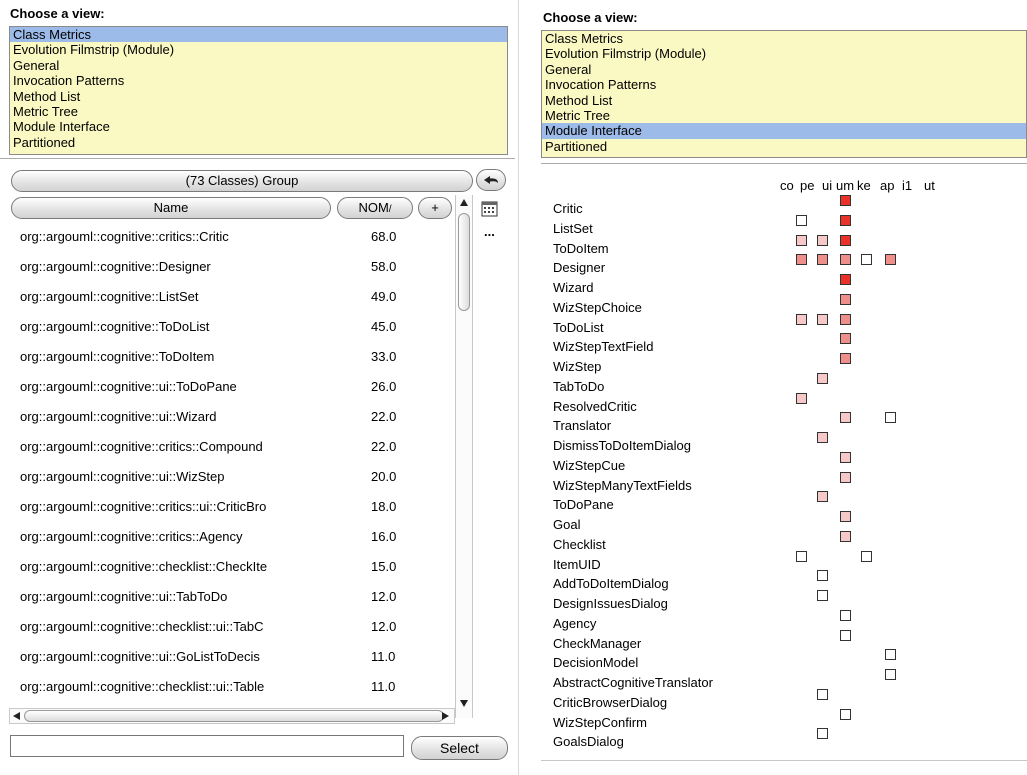 This screenshot has width=1027, height=775. I want to click on table-row: org::argouml::cognitive::ui::WizStep 20.0, so click(240, 477).